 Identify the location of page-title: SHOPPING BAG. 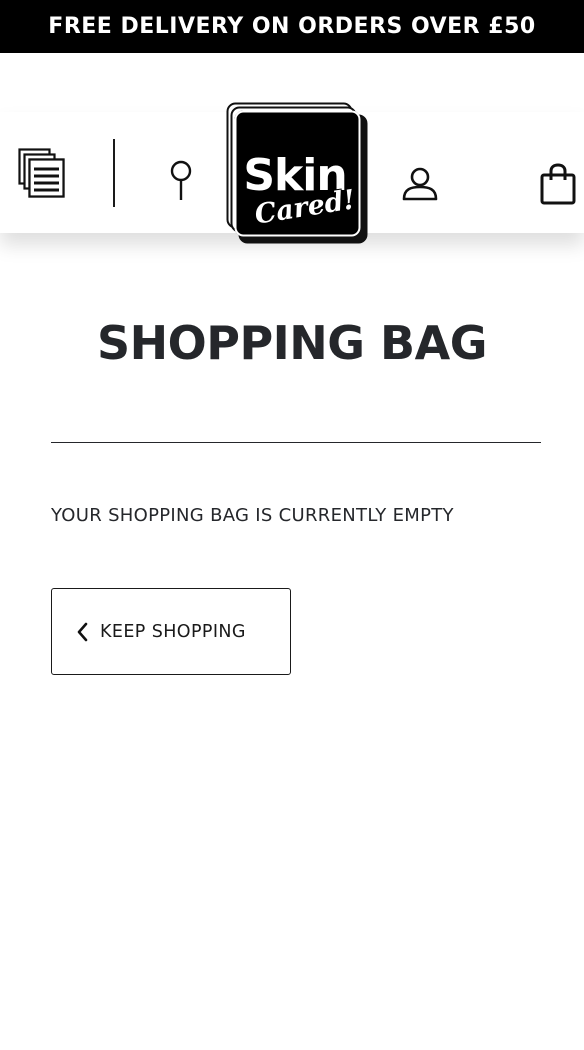
(292, 343).